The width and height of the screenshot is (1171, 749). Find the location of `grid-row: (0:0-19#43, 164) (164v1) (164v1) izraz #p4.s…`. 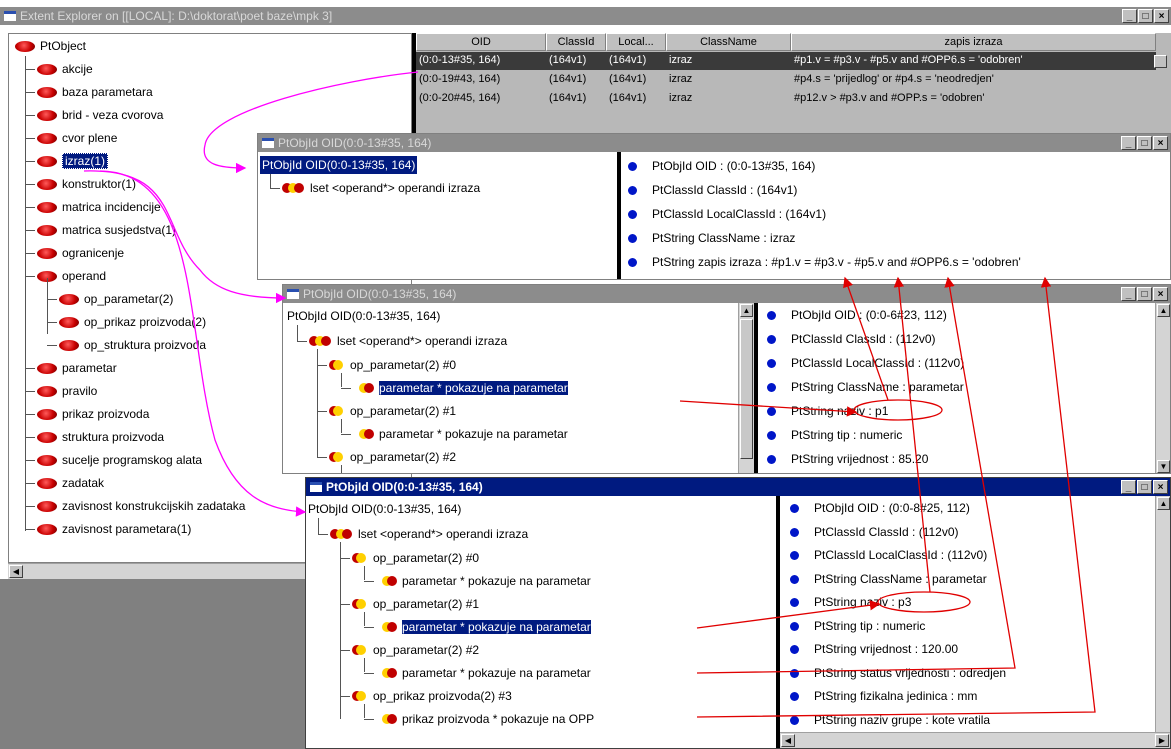

grid-row: (0:0-19#43, 164) (164v1) (164v1) izraz #p4.s… is located at coordinates (786, 80).